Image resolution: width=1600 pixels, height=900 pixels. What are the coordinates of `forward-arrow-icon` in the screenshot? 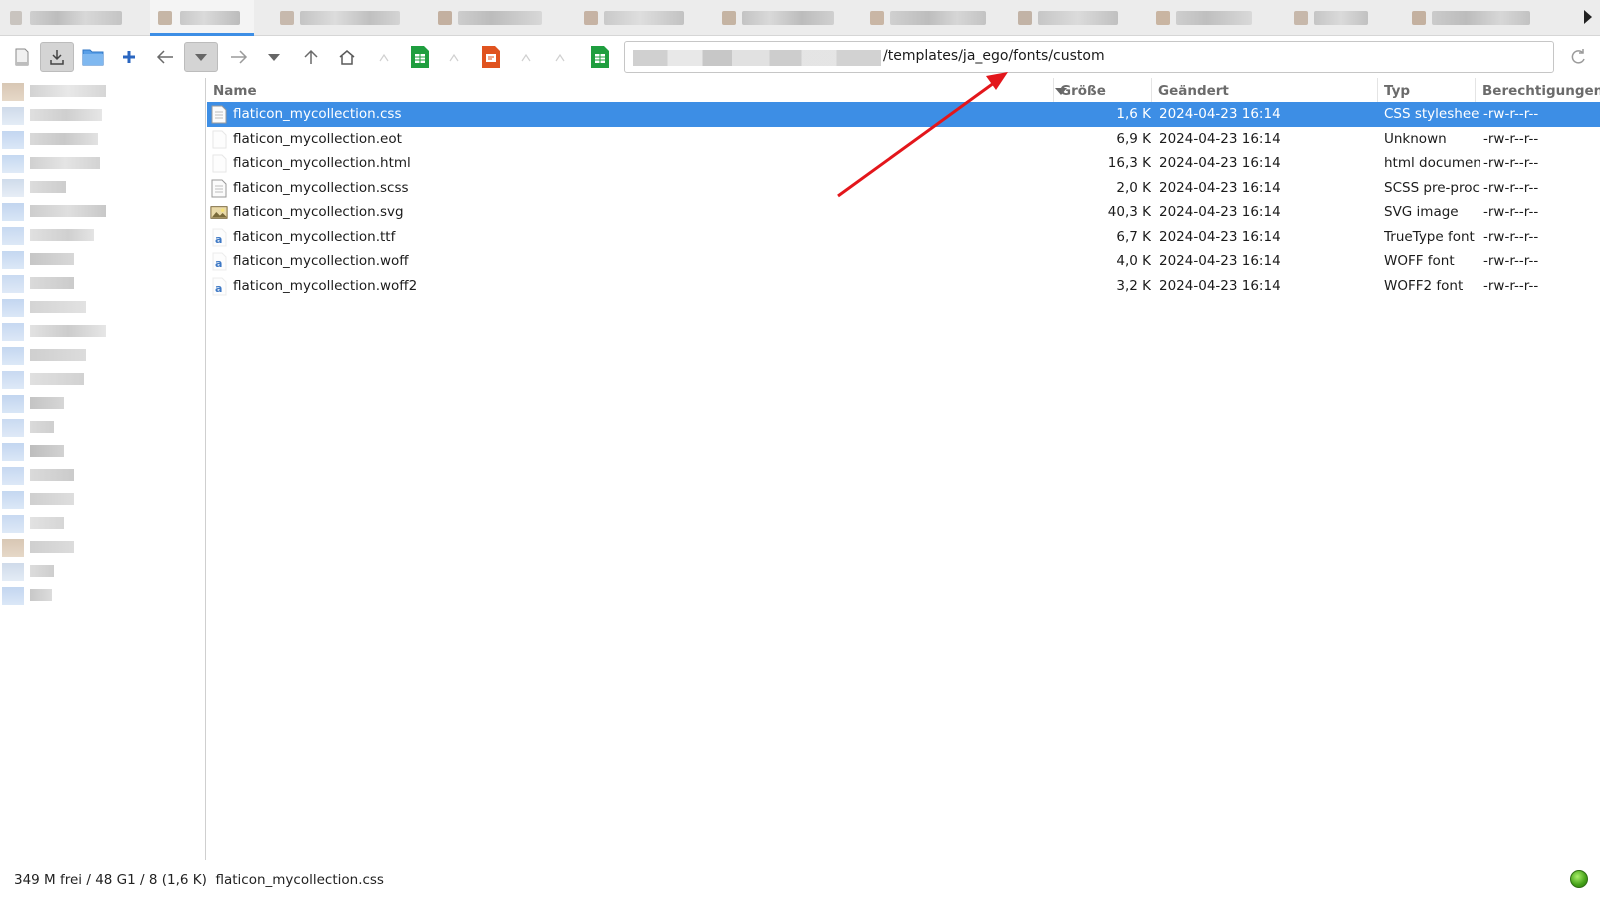 It's located at (239, 57).